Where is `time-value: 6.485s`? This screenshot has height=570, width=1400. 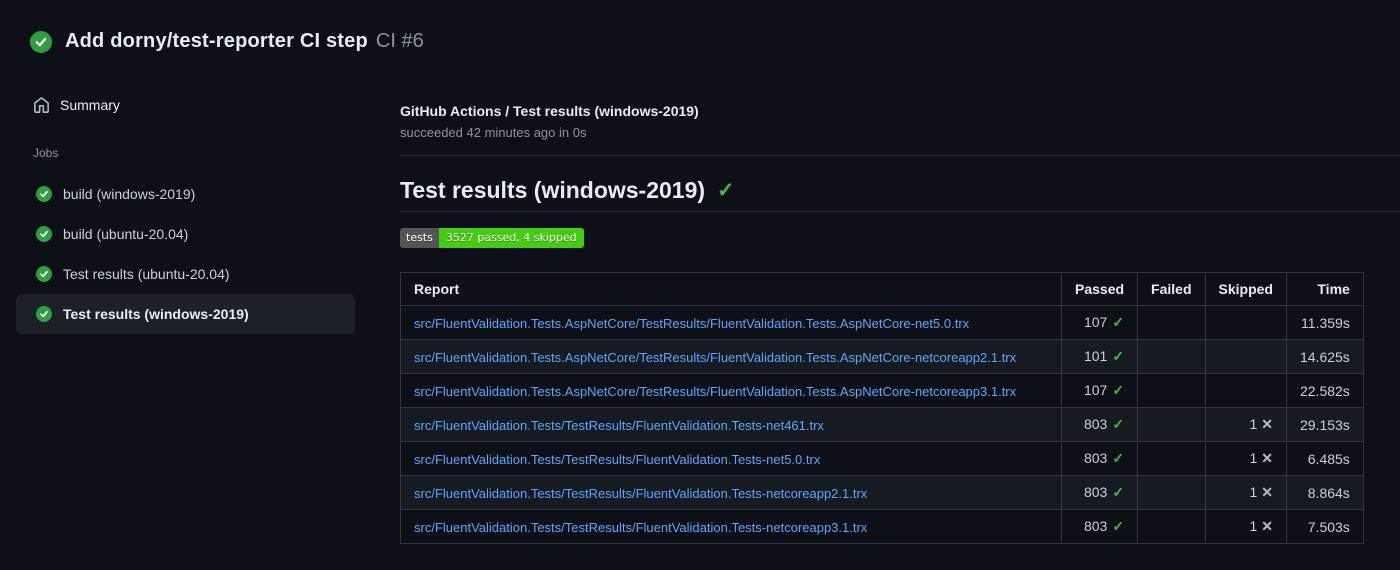 time-value: 6.485s is located at coordinates (1324, 458).